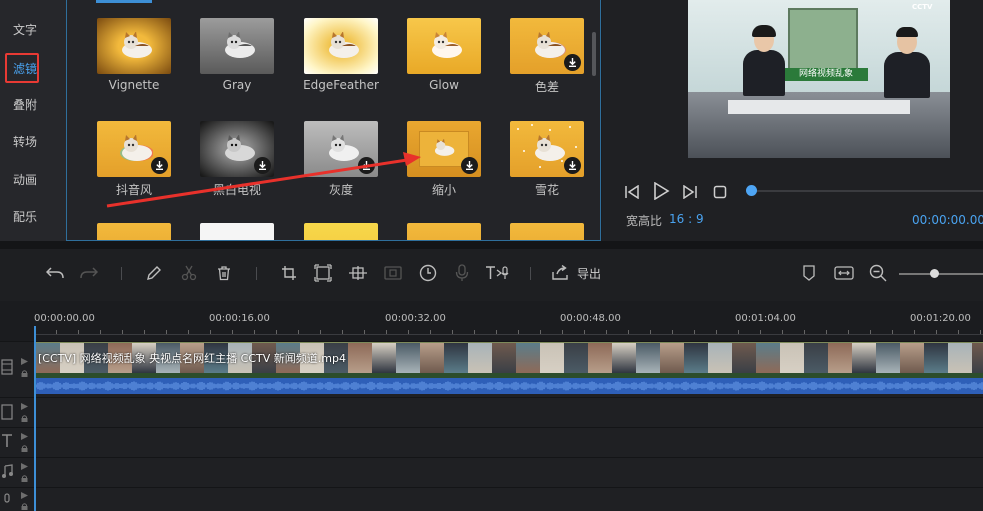  I want to click on trash-icon, so click(224, 273).